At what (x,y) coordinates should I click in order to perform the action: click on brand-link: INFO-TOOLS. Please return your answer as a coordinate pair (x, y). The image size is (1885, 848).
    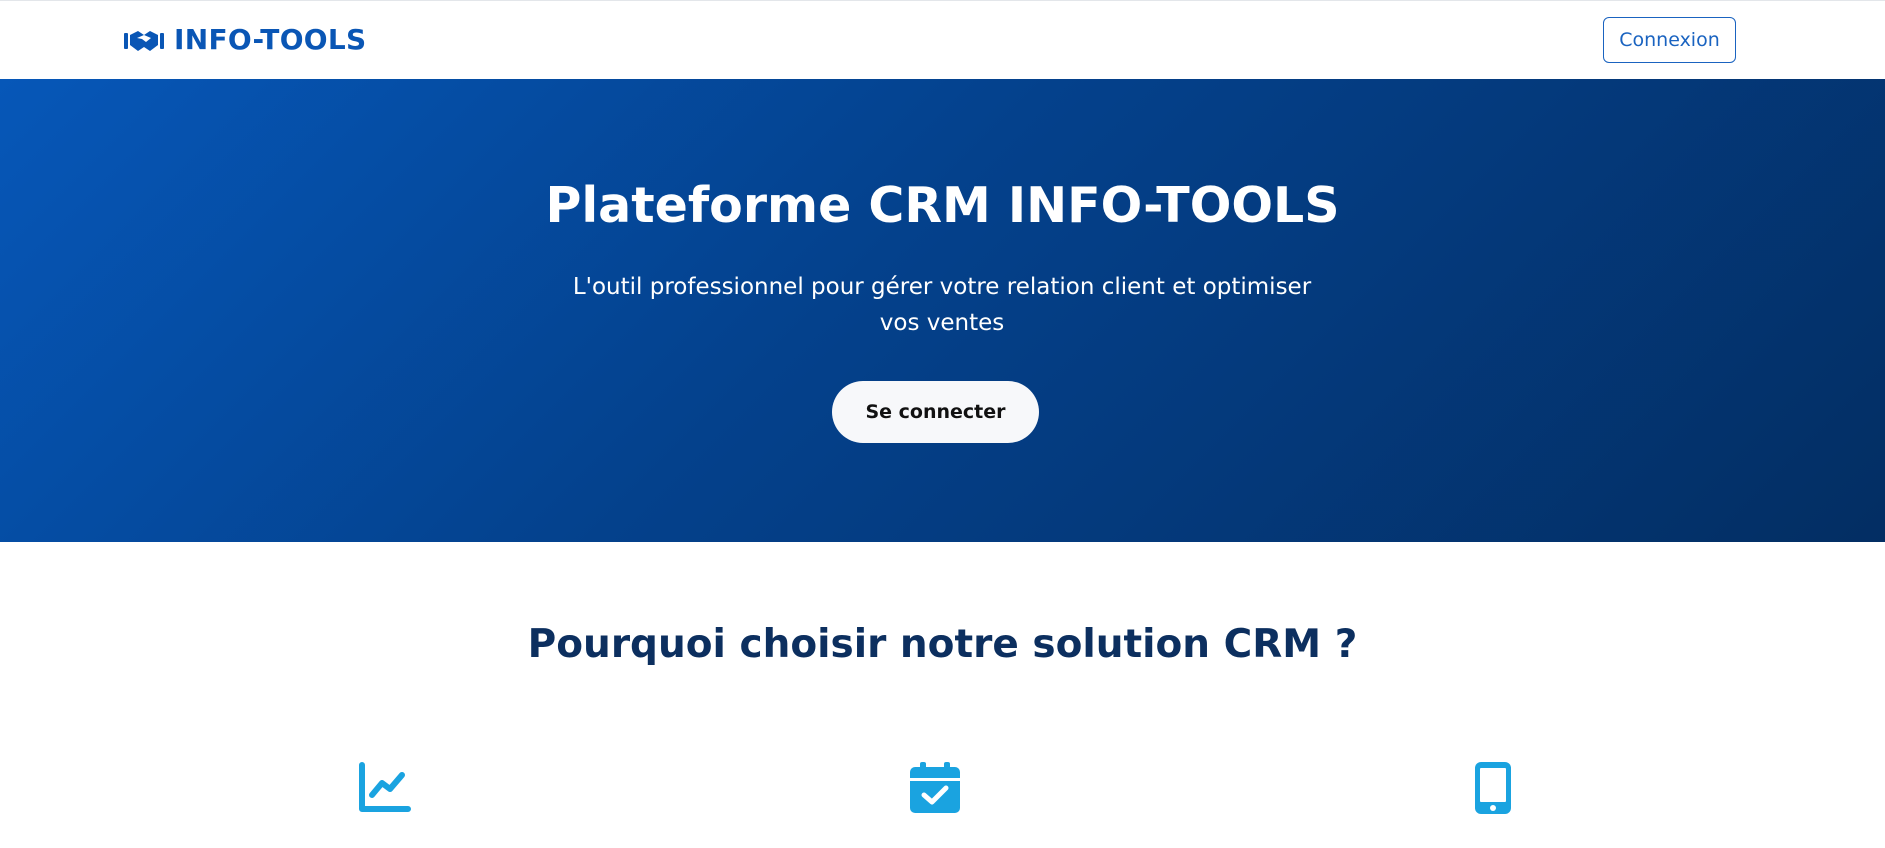
    Looking at the image, I should click on (245, 39).